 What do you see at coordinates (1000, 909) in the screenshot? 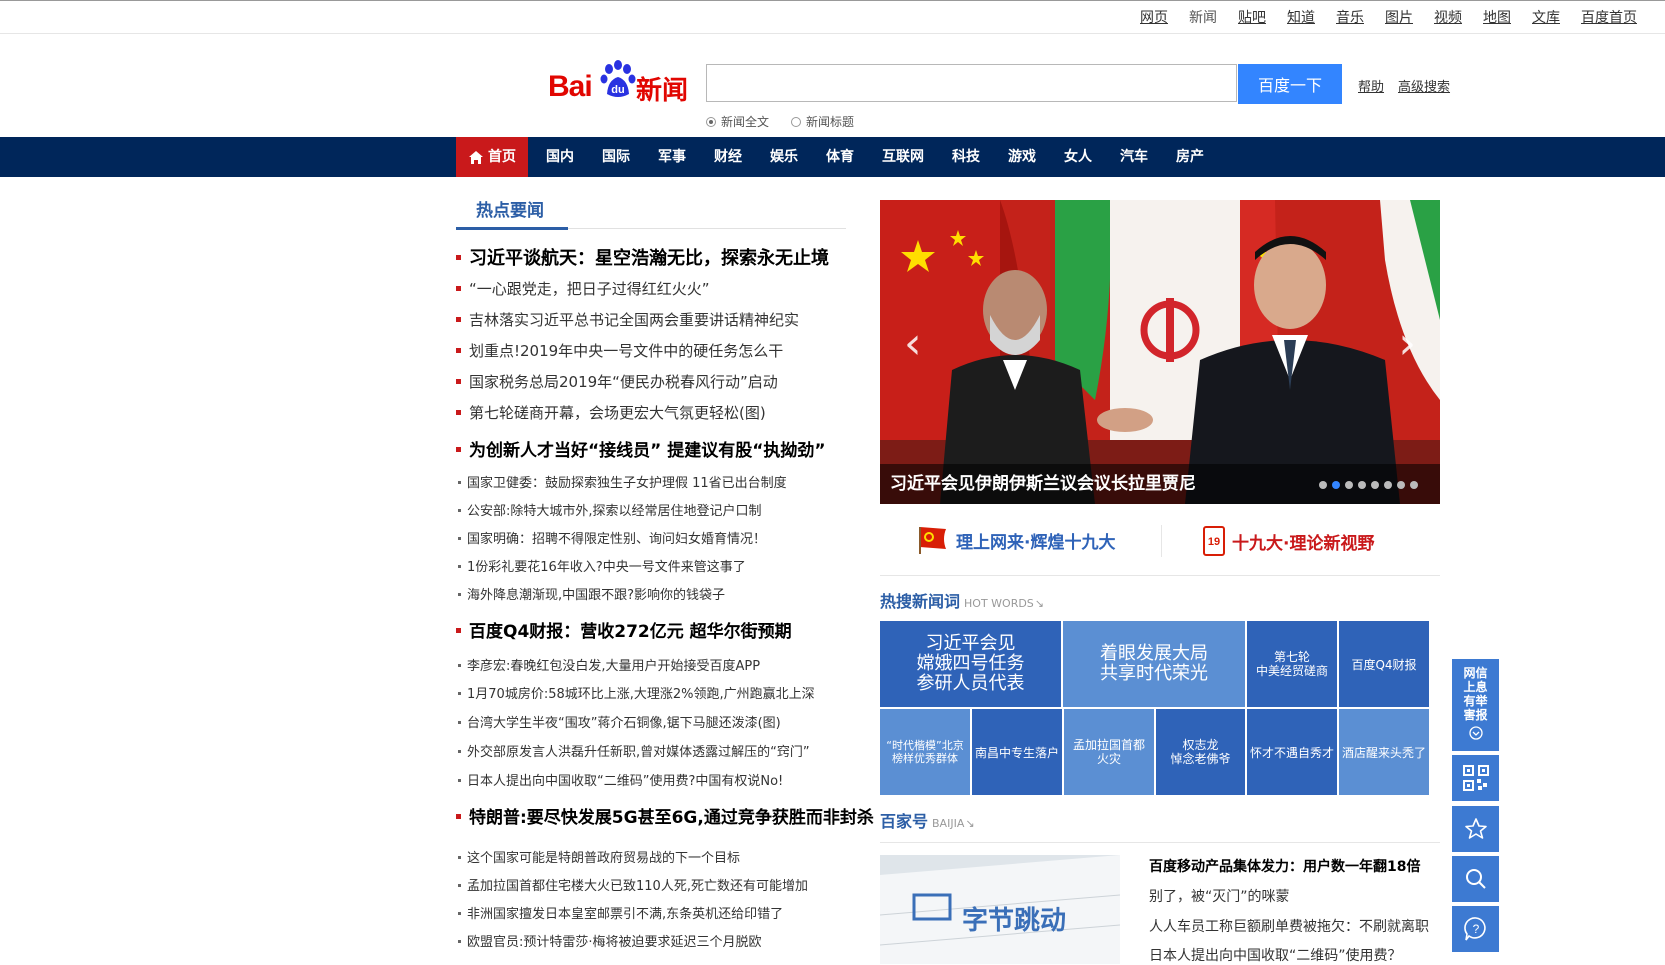
I see `baijia-thumbnail: 字节跳动` at bounding box center [1000, 909].